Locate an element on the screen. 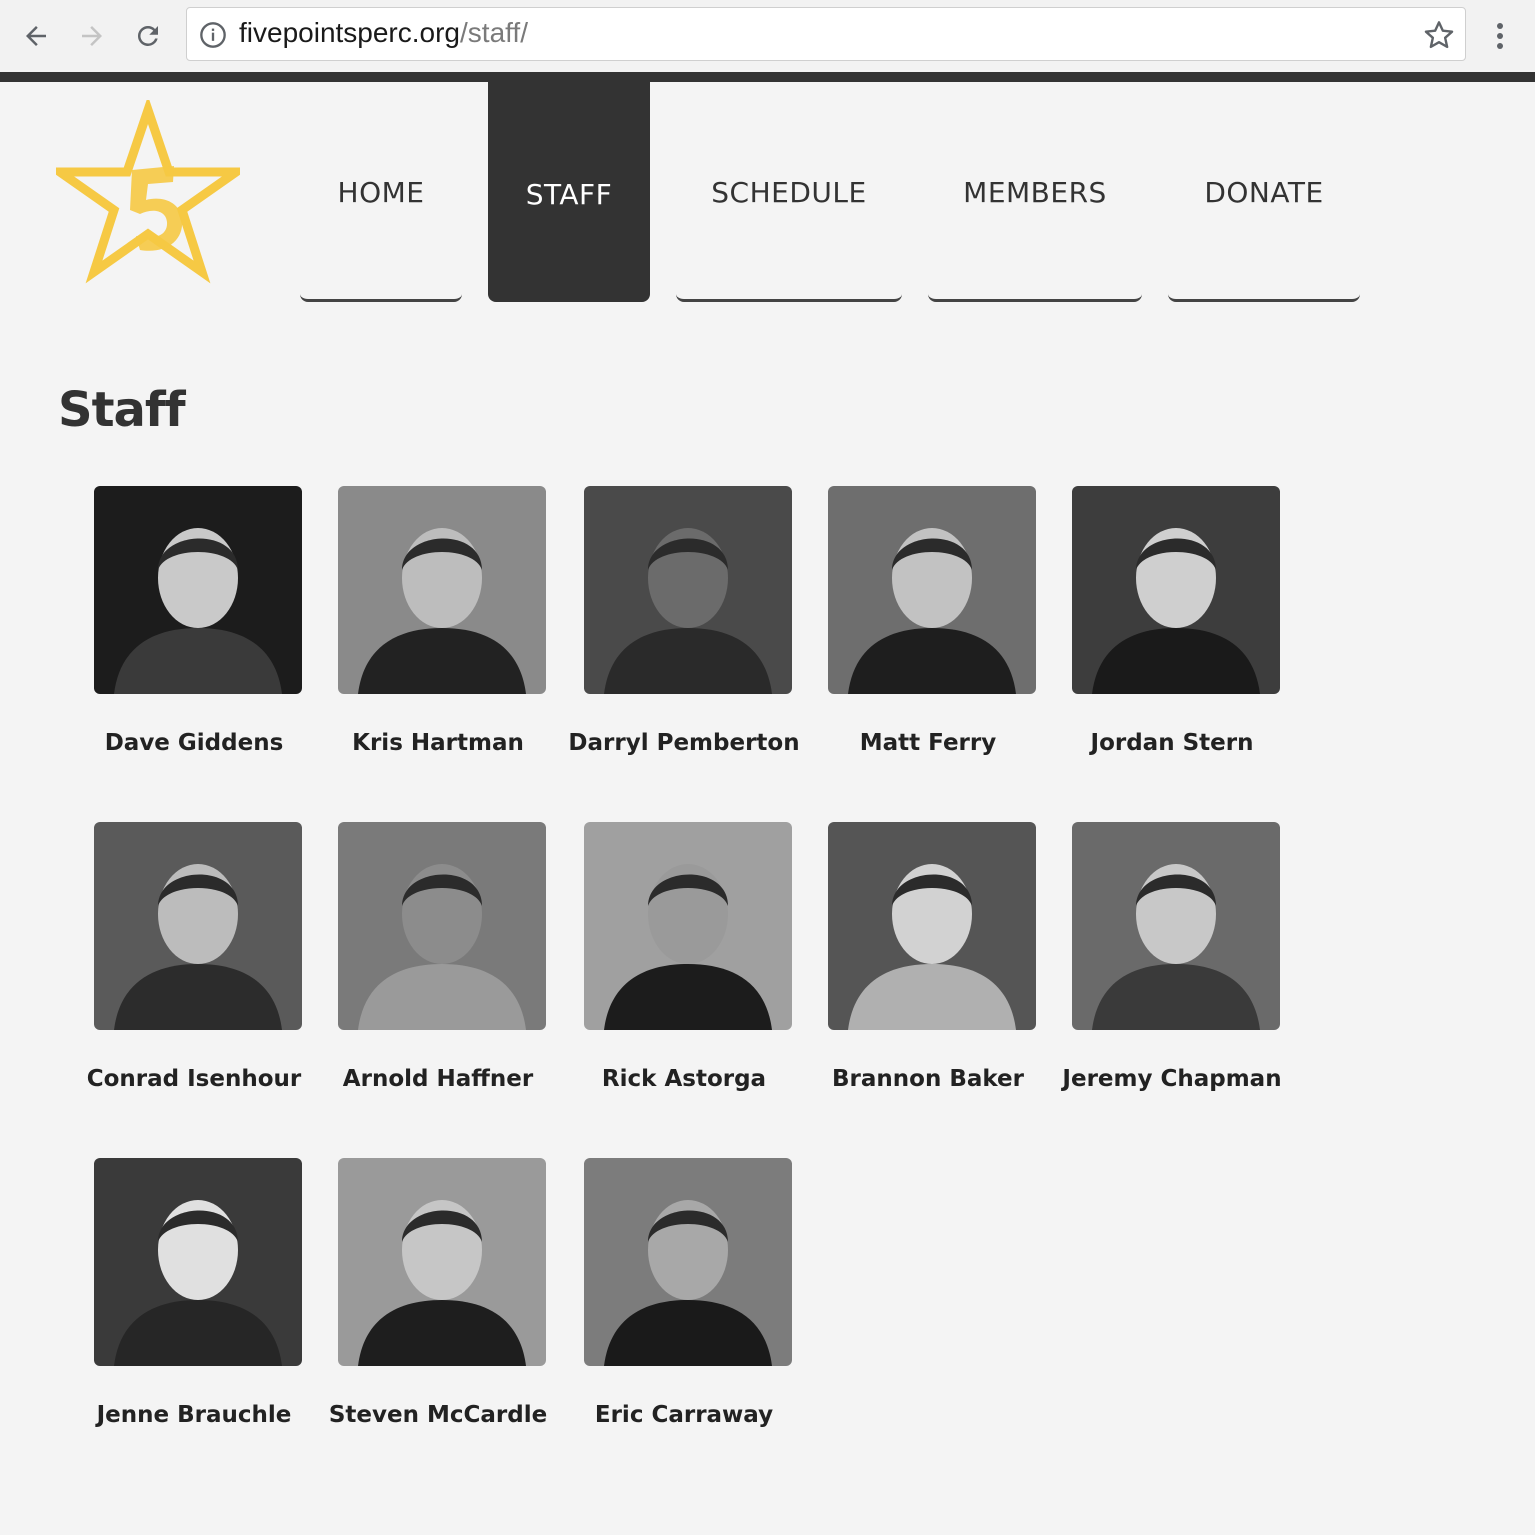 Image resolution: width=1535 pixels, height=1535 pixels. staff-name: Jeremy Chapman is located at coordinates (1172, 1079).